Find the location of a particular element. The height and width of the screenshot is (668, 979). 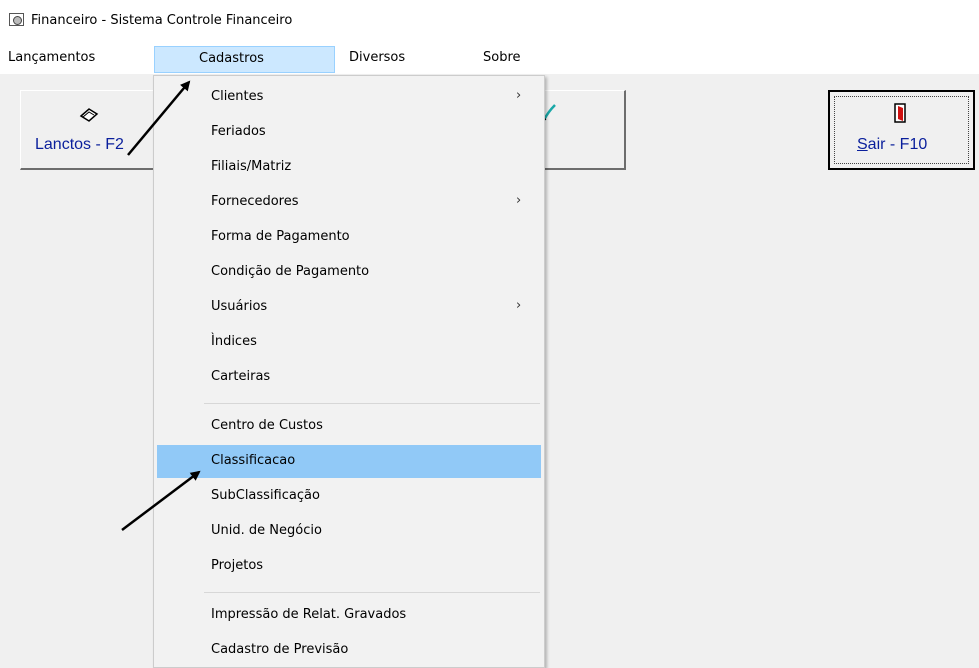

lanctos-label: Lanctos - F2 is located at coordinates (79, 144).